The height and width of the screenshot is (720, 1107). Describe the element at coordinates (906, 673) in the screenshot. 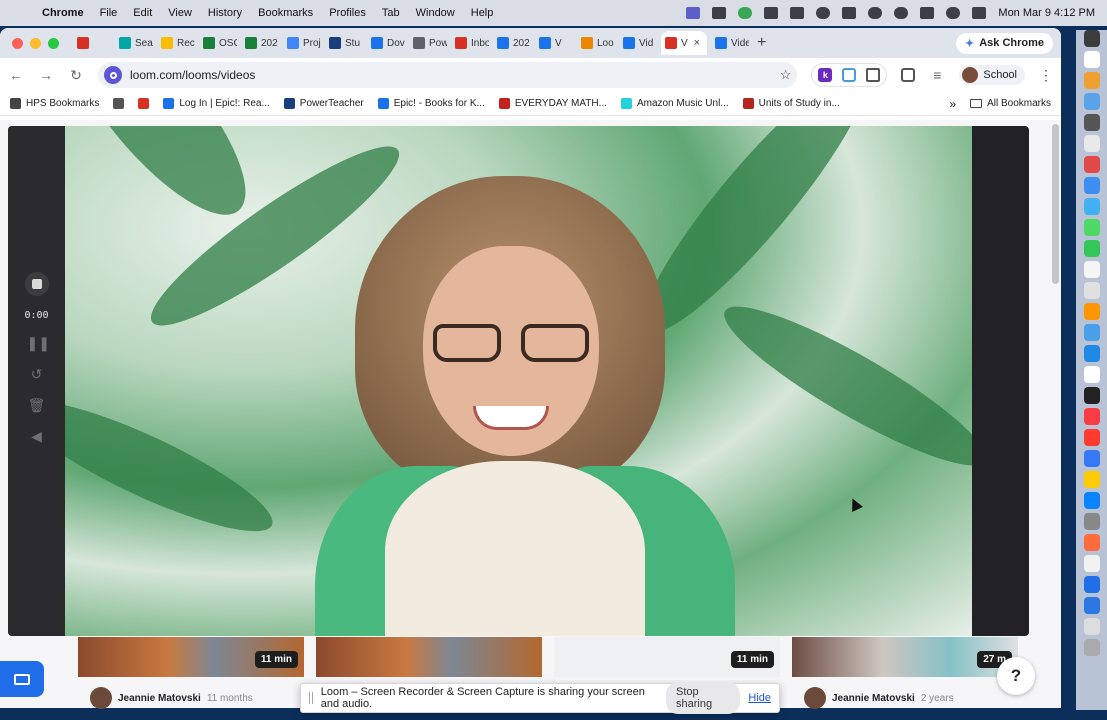

I see `video-card: 27 m Jeannie Matovski 2 years` at that location.